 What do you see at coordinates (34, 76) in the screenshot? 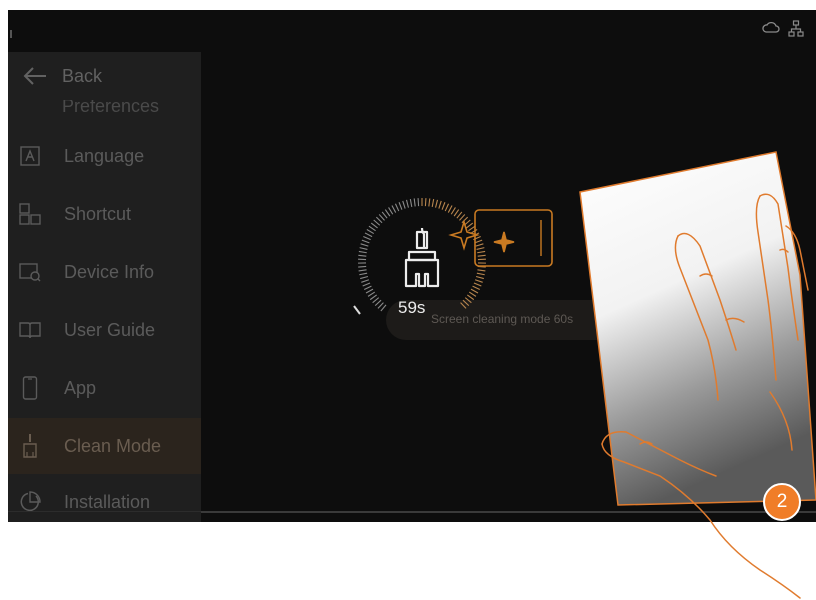
I see `arrow-left-icon` at bounding box center [34, 76].